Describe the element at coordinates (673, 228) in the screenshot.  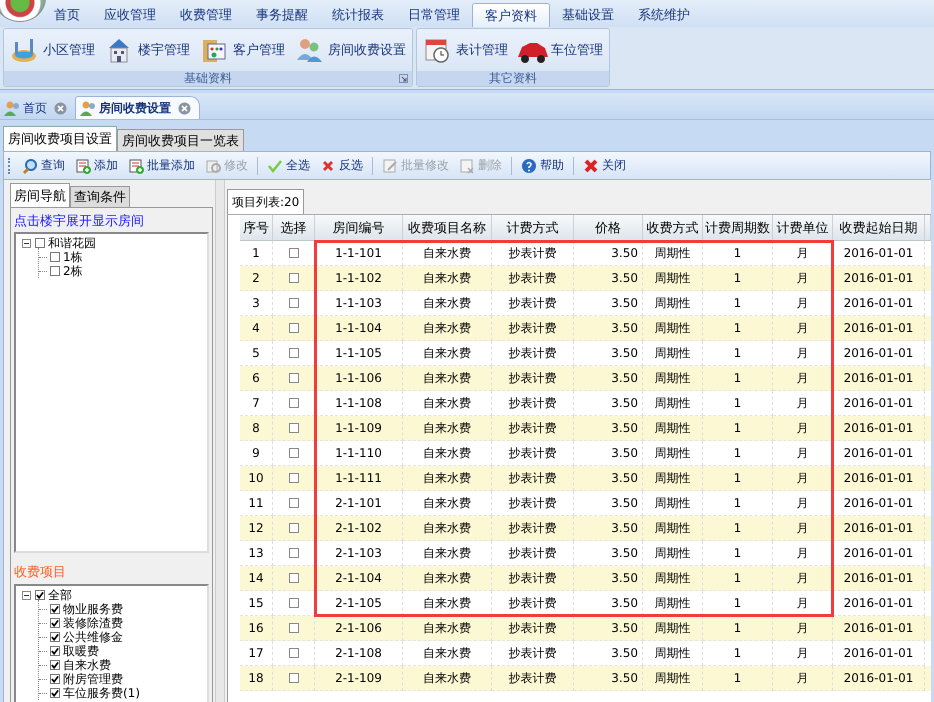
I see `column-header: 收费方式` at that location.